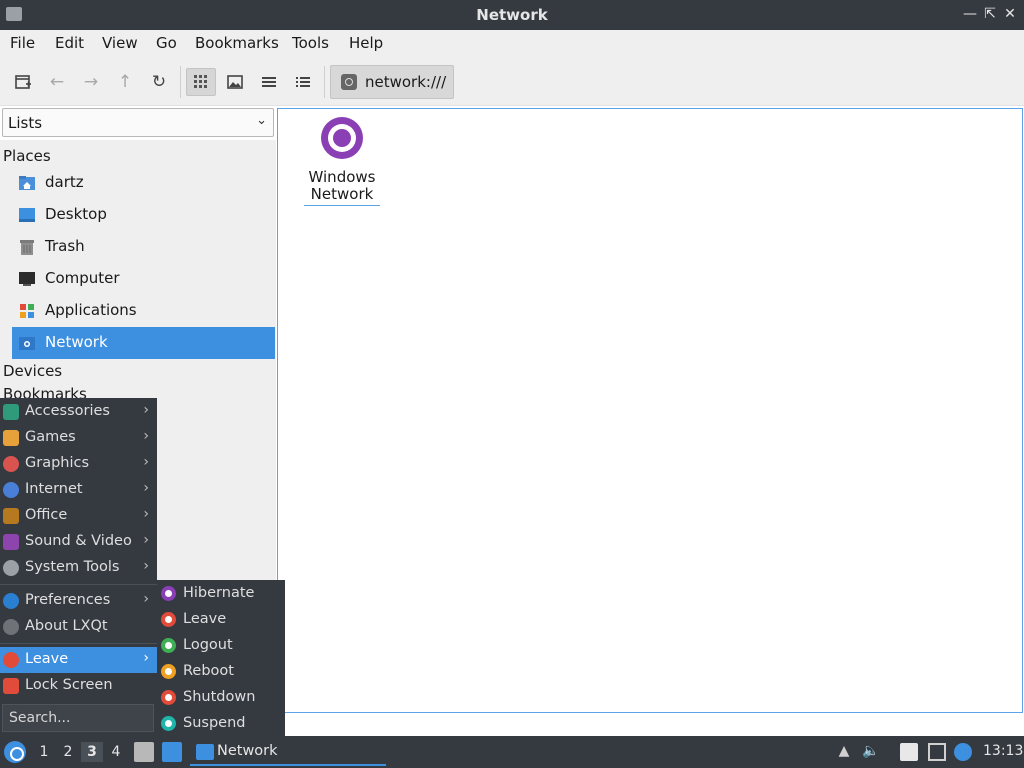 Image resolution: width=1024 pixels, height=768 pixels. Describe the element at coordinates (78, 660) in the screenshot. I see `menu-item-leave: Leave ›` at that location.